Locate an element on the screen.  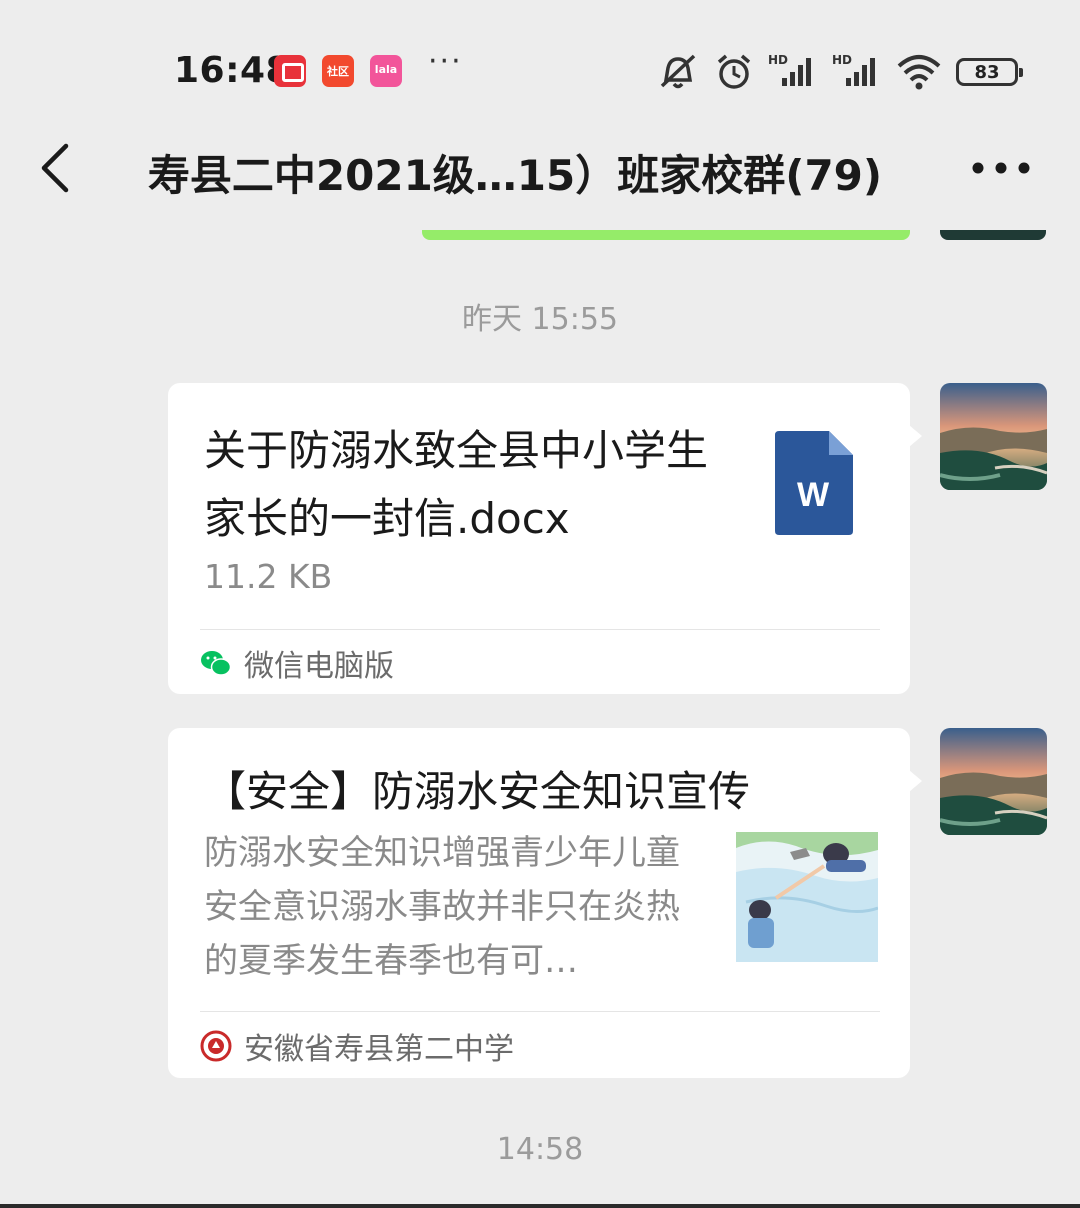
alarm-clock-icon is located at coordinates (734, 71).